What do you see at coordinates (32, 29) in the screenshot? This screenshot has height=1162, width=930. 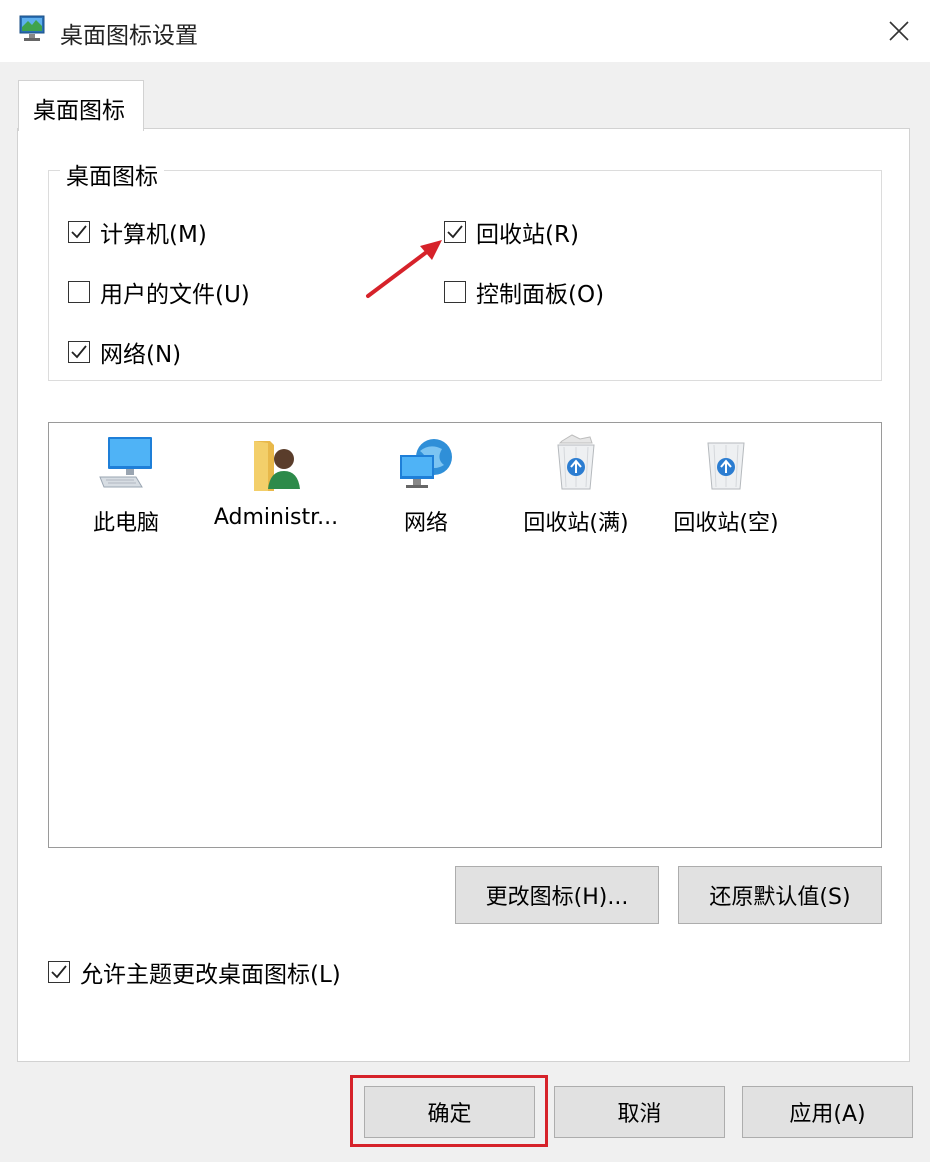 I see `desktop-settings-icon` at bounding box center [32, 29].